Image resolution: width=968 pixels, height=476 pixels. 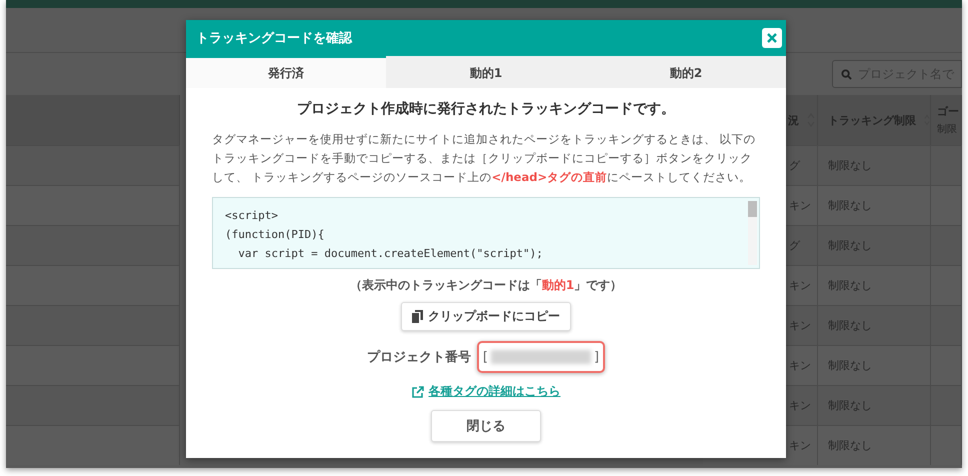 What do you see at coordinates (846, 74) in the screenshot?
I see `search-icon` at bounding box center [846, 74].